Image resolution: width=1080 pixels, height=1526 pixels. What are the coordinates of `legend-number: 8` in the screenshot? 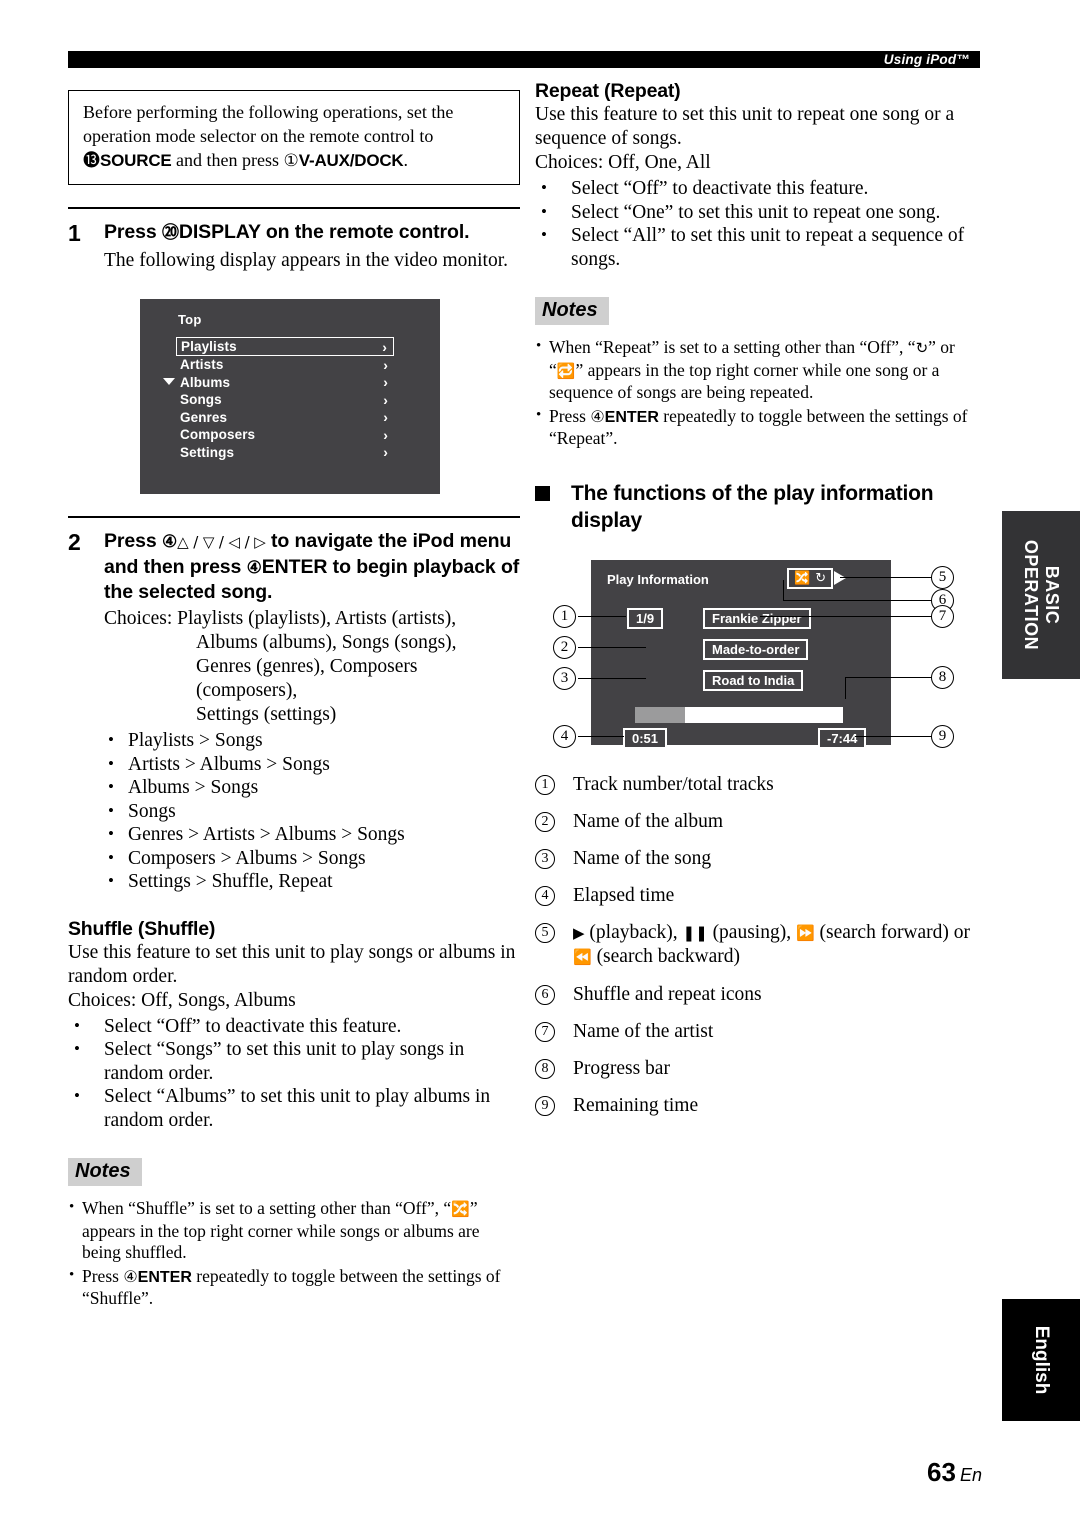 It's located at (545, 1068).